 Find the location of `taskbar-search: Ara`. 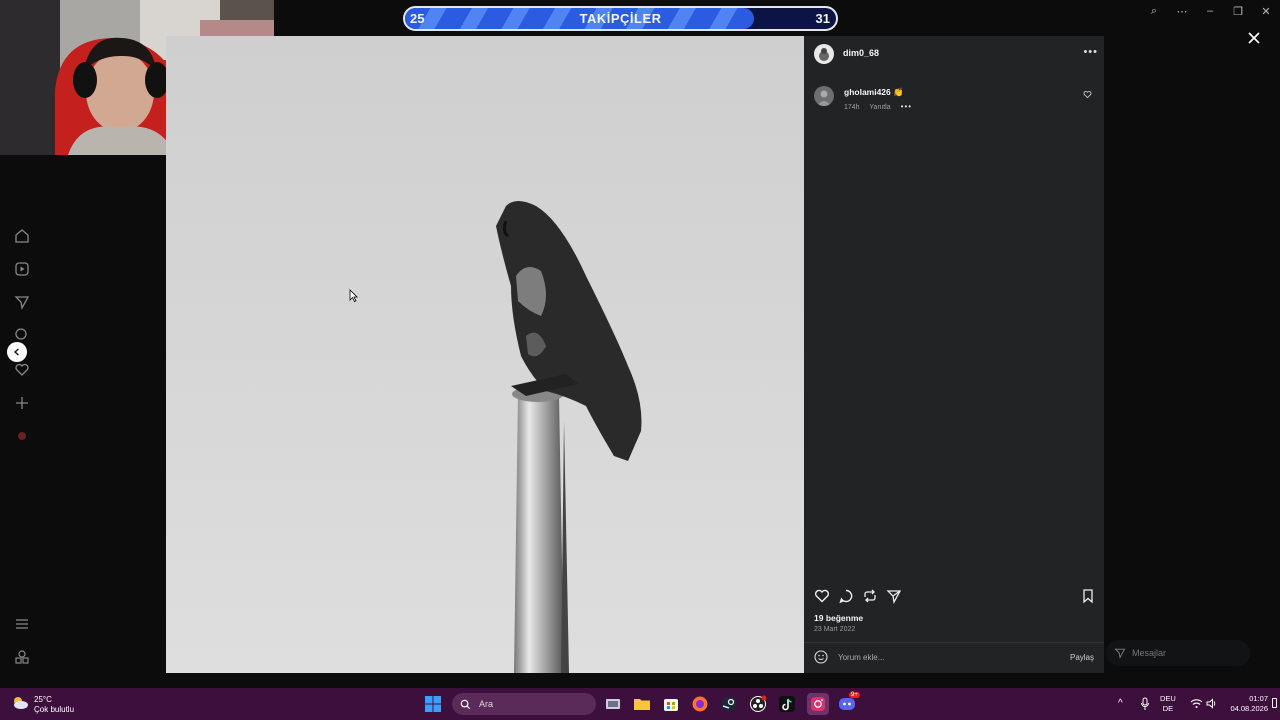

taskbar-search: Ara is located at coordinates (524, 704).